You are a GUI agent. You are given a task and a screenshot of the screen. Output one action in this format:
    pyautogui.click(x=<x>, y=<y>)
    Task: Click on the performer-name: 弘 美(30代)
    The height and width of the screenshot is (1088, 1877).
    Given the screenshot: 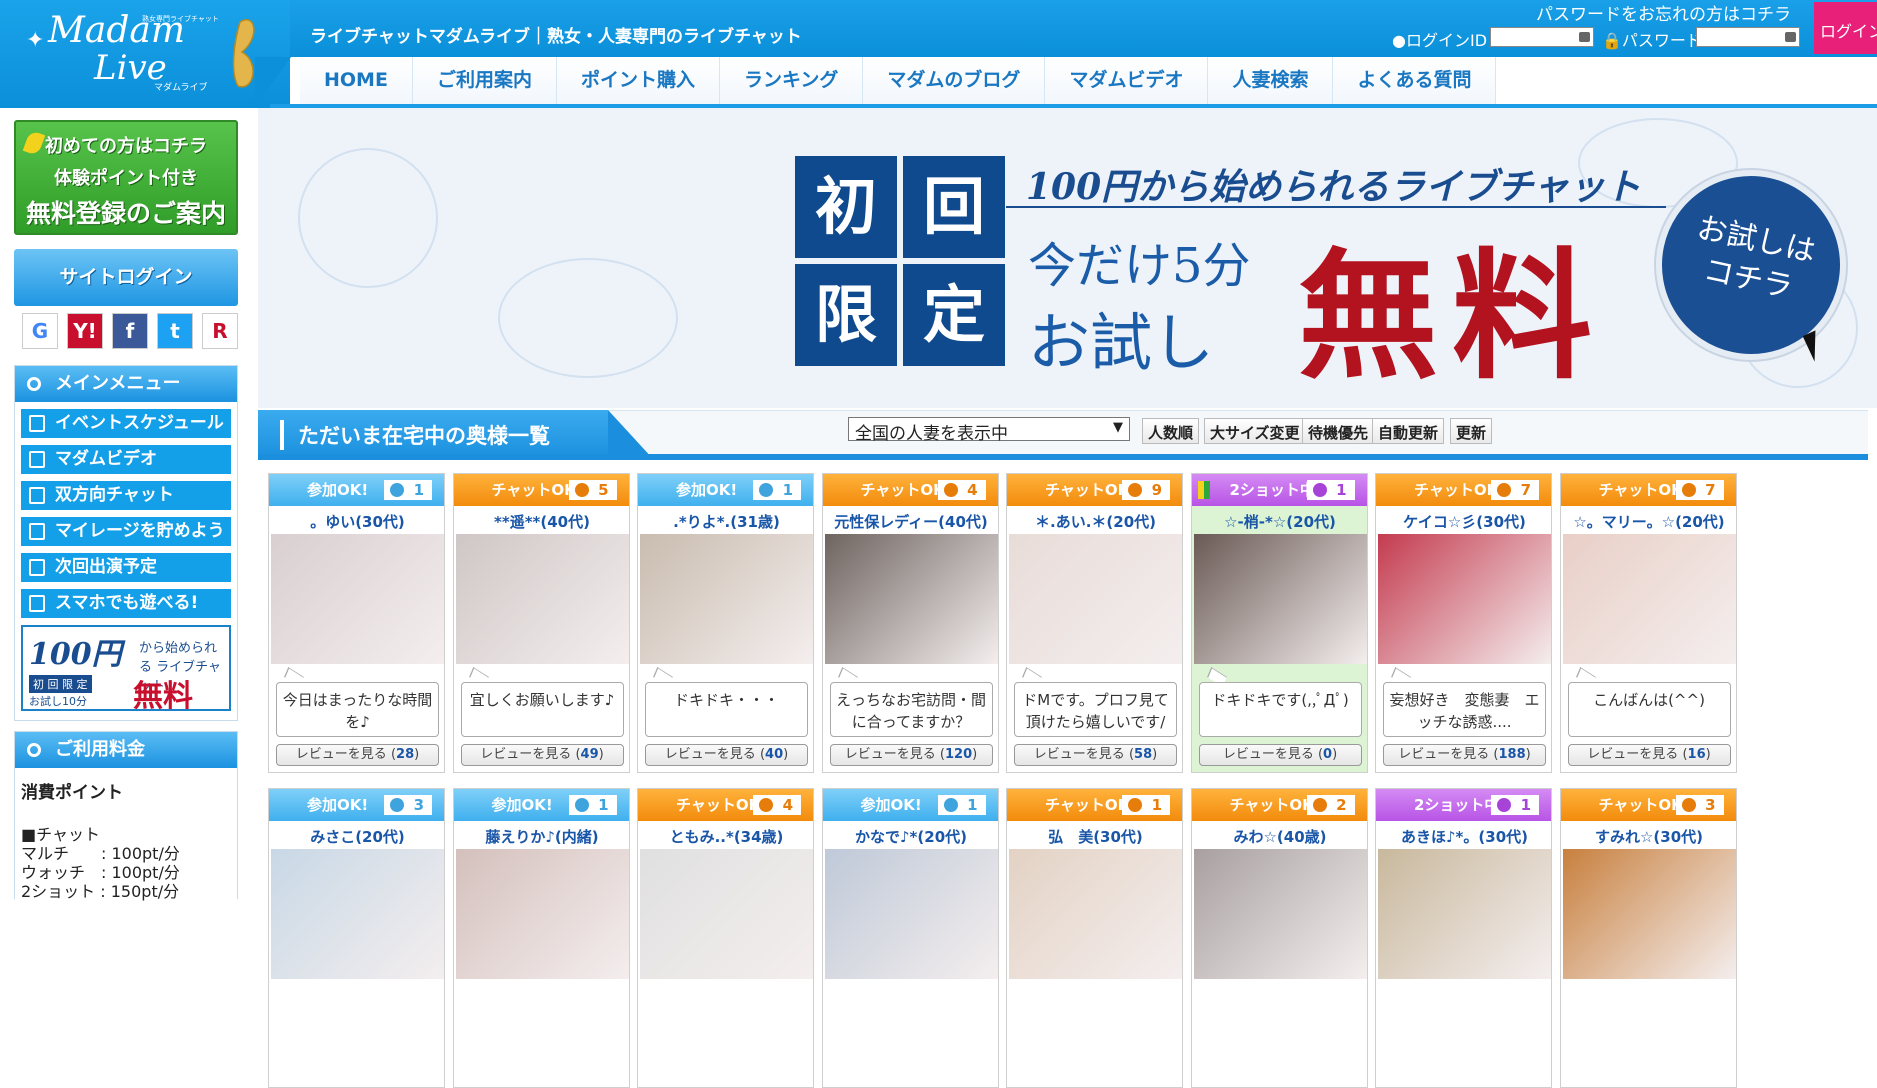 What is the action you would take?
    pyautogui.click(x=1094, y=836)
    